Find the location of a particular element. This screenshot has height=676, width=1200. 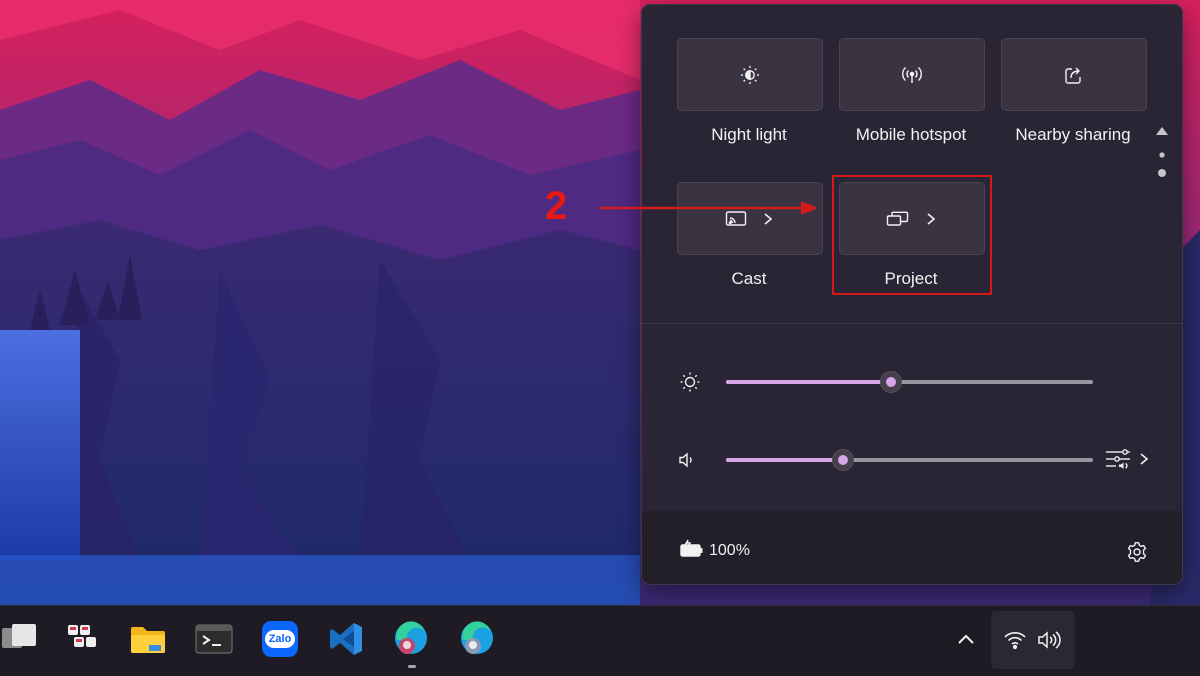

annotation-arrow-icon is located at coordinates (709, 208).